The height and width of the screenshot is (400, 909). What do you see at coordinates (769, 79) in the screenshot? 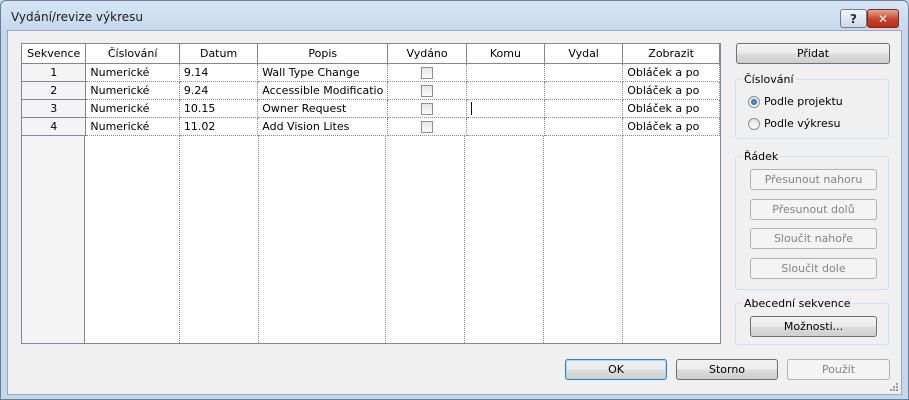
I see `numbering-group-label: Číslování` at bounding box center [769, 79].